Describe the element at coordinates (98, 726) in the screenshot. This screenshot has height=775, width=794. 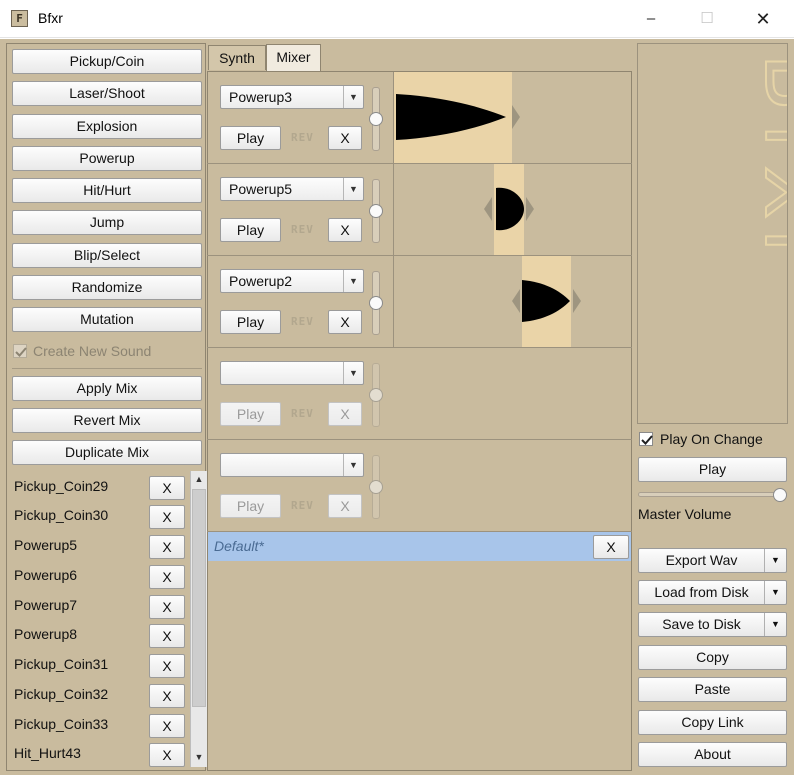
I see `list-item: Pickup_Coin33 X` at that location.